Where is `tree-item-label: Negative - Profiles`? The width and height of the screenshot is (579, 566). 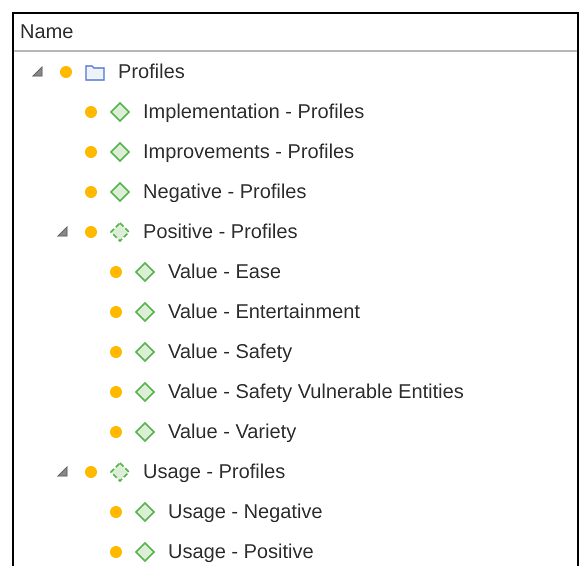 tree-item-label: Negative - Profiles is located at coordinates (224, 192).